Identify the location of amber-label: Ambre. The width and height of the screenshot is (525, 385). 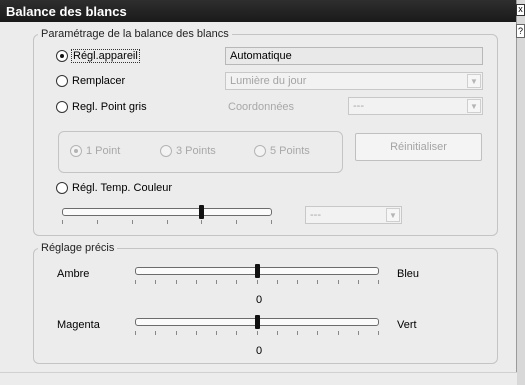
(73, 274).